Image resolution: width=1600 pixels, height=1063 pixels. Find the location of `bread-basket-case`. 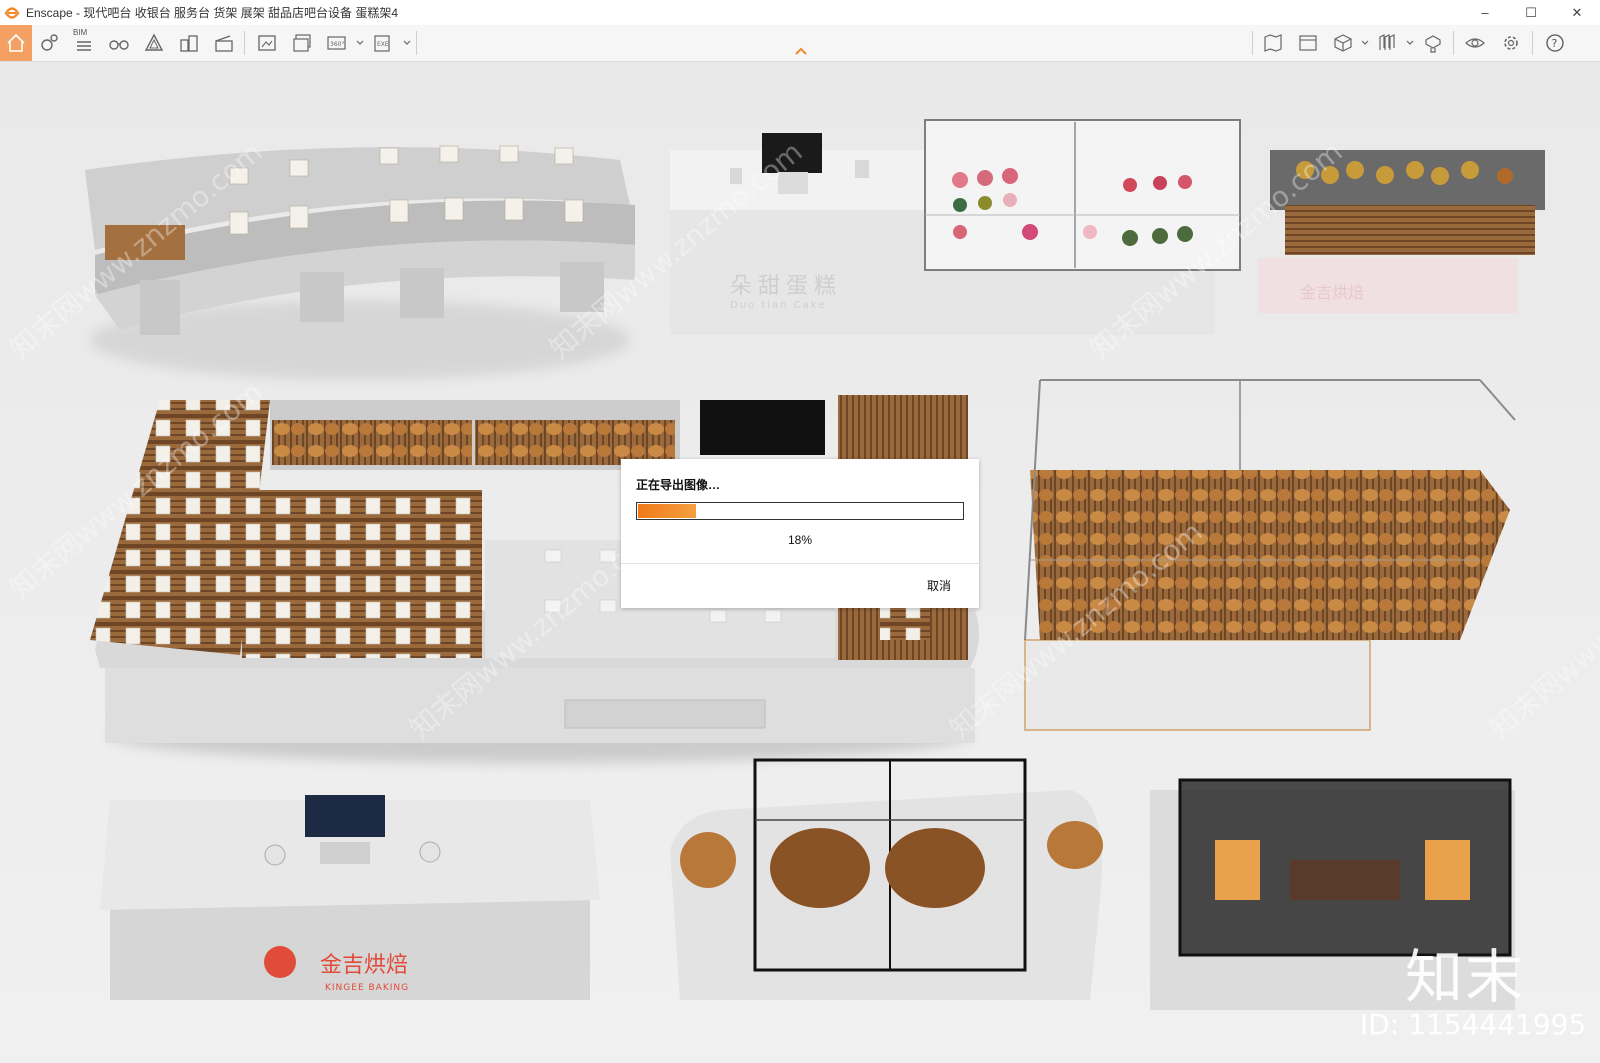

bread-basket-case is located at coordinates (886, 879).